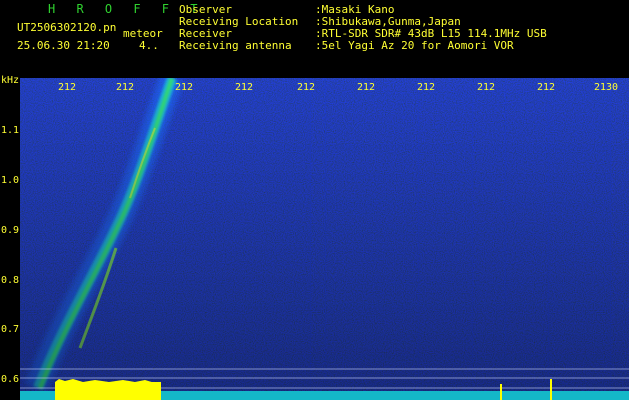 The image size is (629, 400). What do you see at coordinates (606, 87) in the screenshot?
I see `x-tick-label: 2130` at bounding box center [606, 87].